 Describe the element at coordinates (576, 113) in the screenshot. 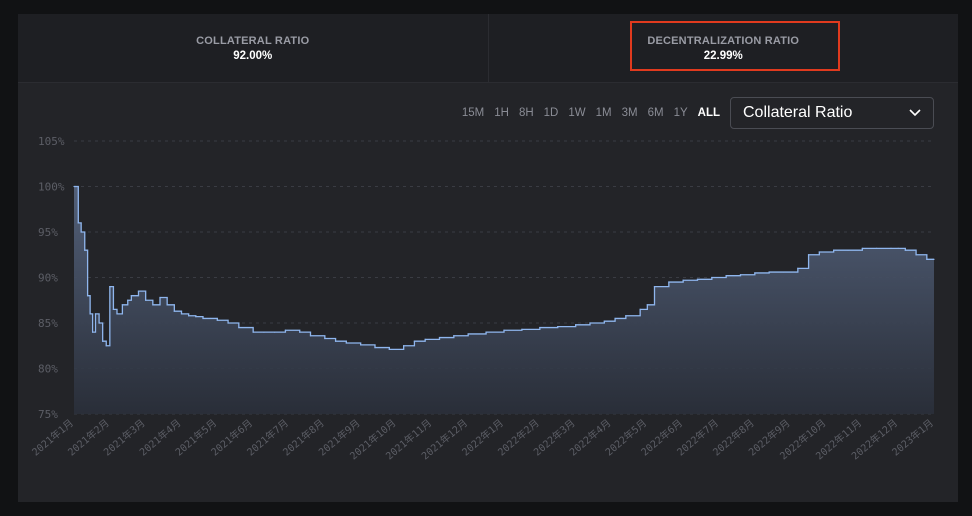

I see `range-button-1w: 1W` at that location.